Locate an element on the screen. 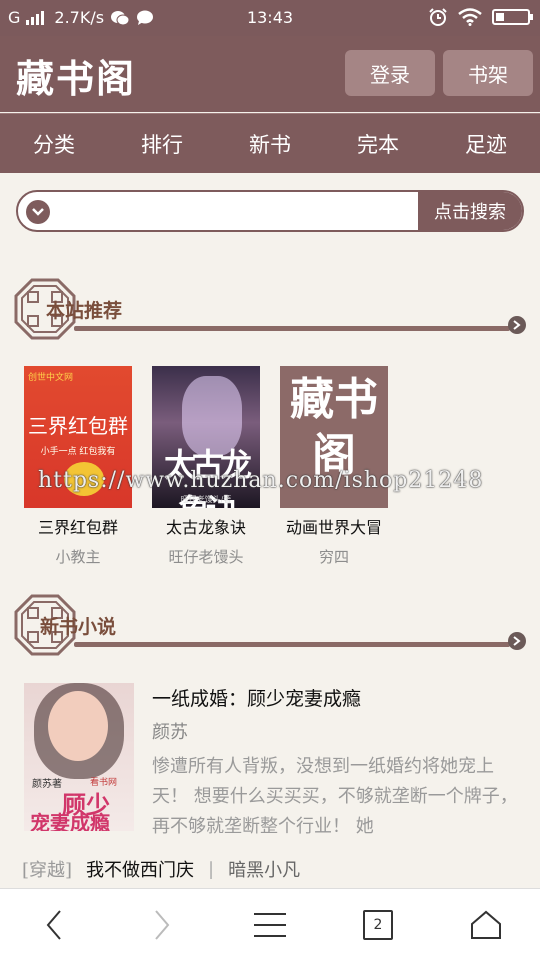 The image size is (540, 960). book-author: 穷四 is located at coordinates (333, 557).